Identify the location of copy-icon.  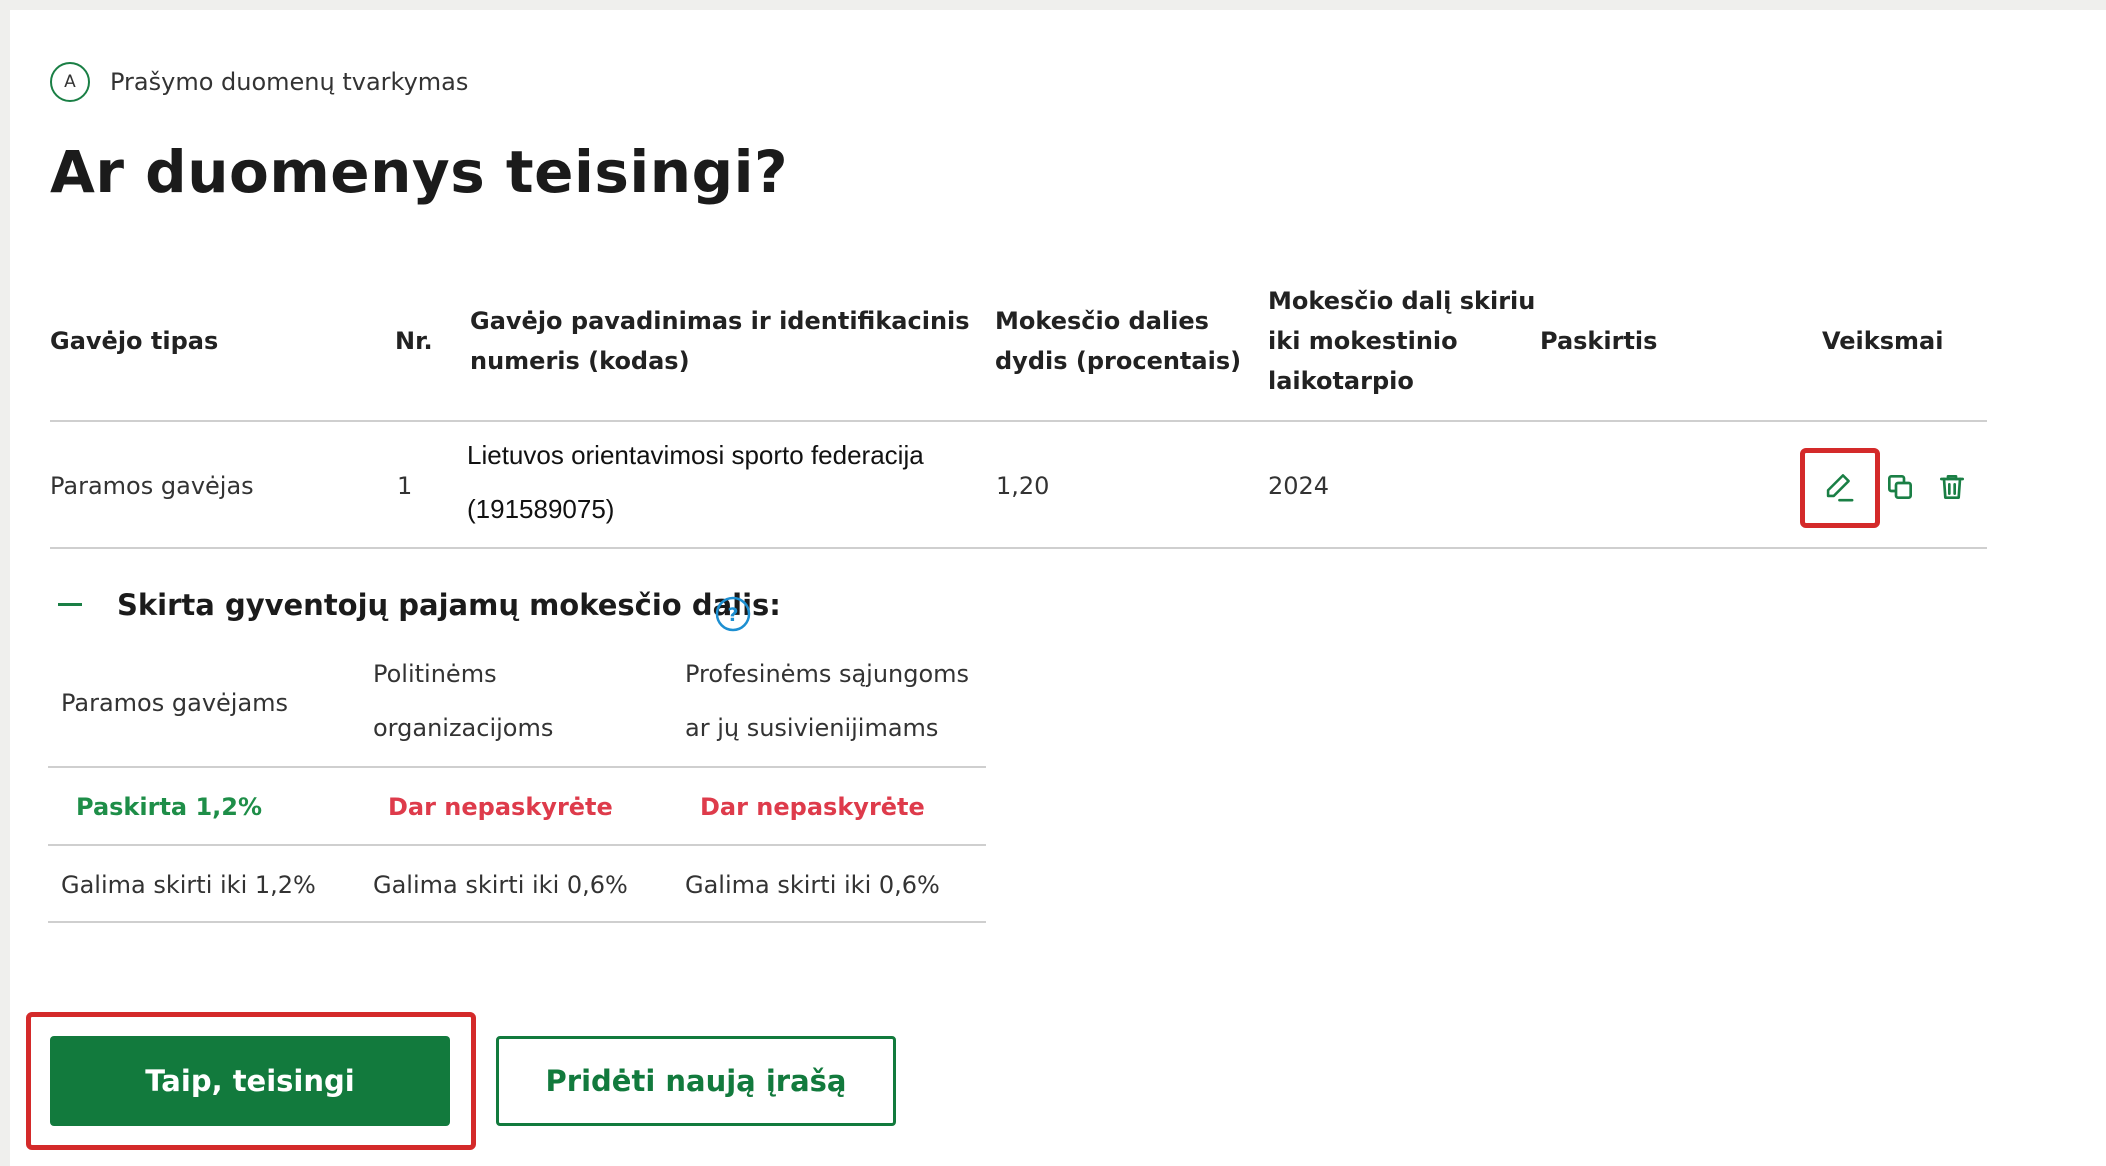
(1900, 487).